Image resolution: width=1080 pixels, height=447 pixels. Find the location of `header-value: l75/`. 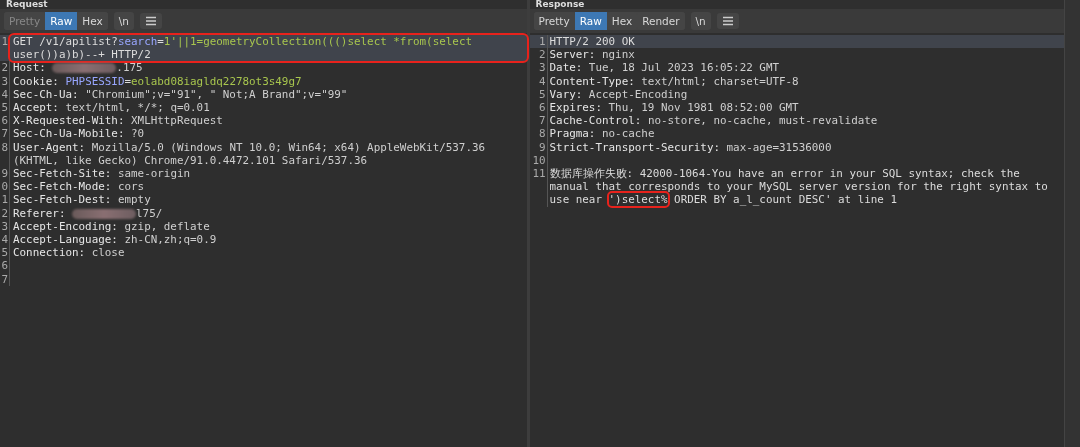

header-value: l75/ is located at coordinates (149, 213).